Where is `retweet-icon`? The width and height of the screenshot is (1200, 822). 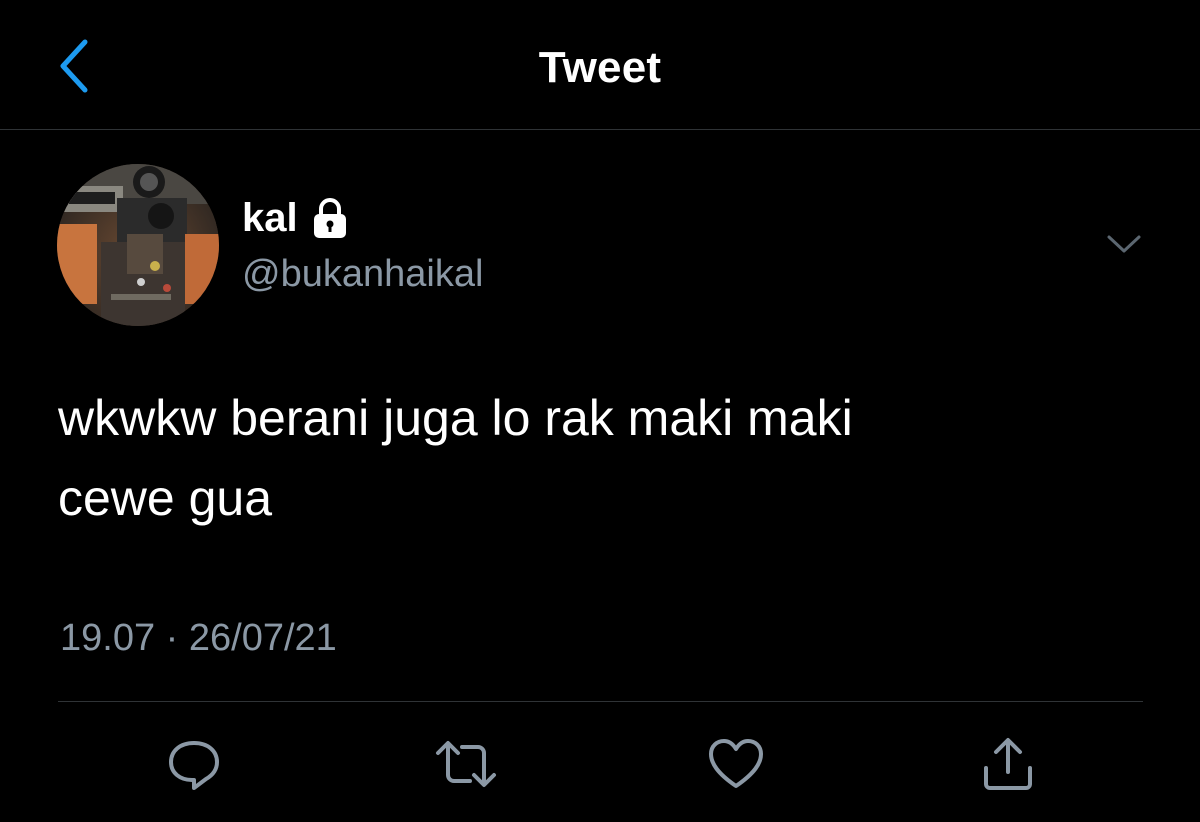 retweet-icon is located at coordinates (466, 764).